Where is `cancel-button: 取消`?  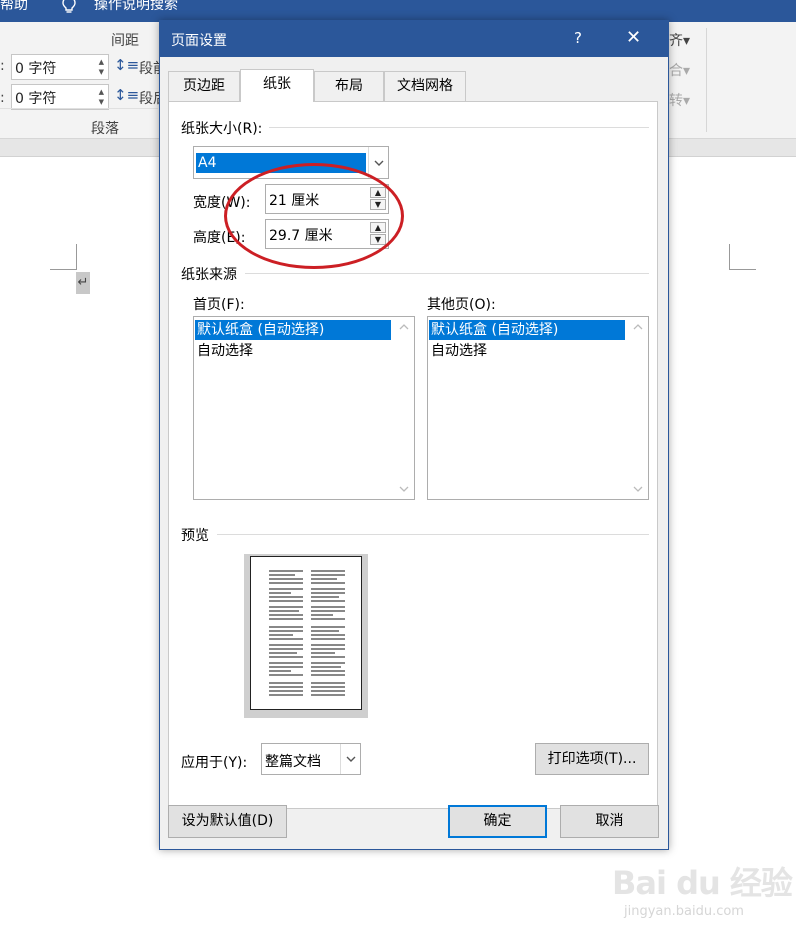 cancel-button: 取消 is located at coordinates (609, 821).